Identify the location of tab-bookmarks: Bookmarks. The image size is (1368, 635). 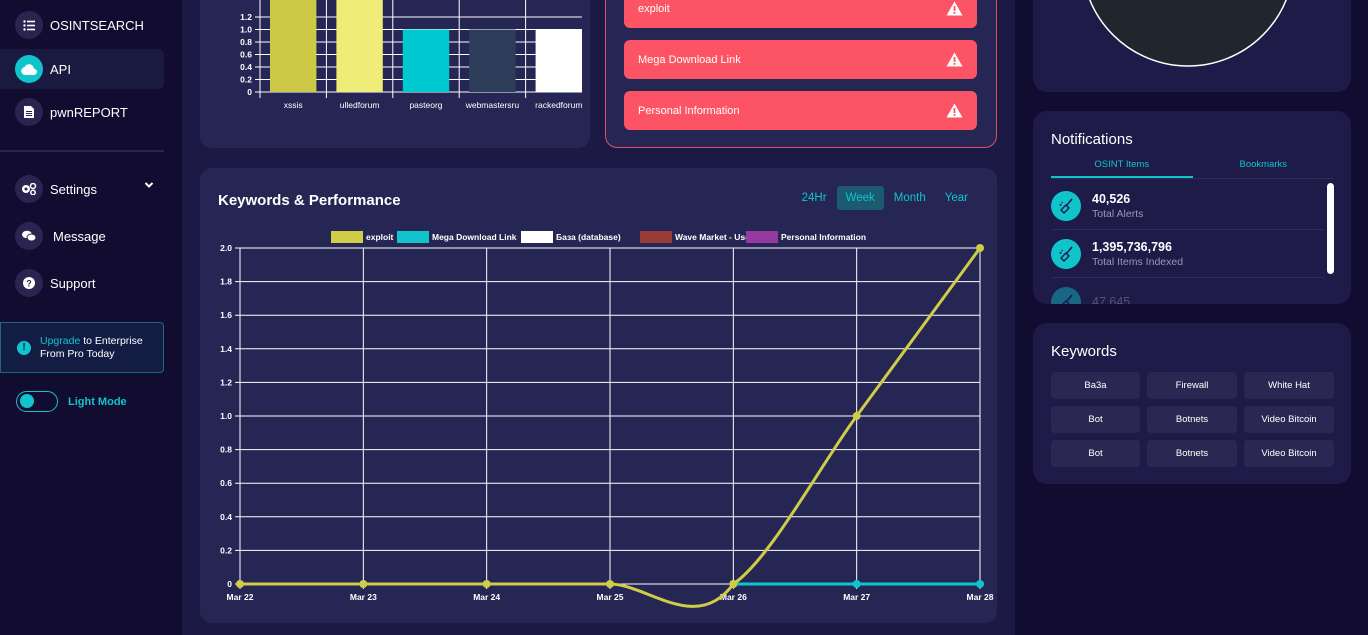
(1264, 167).